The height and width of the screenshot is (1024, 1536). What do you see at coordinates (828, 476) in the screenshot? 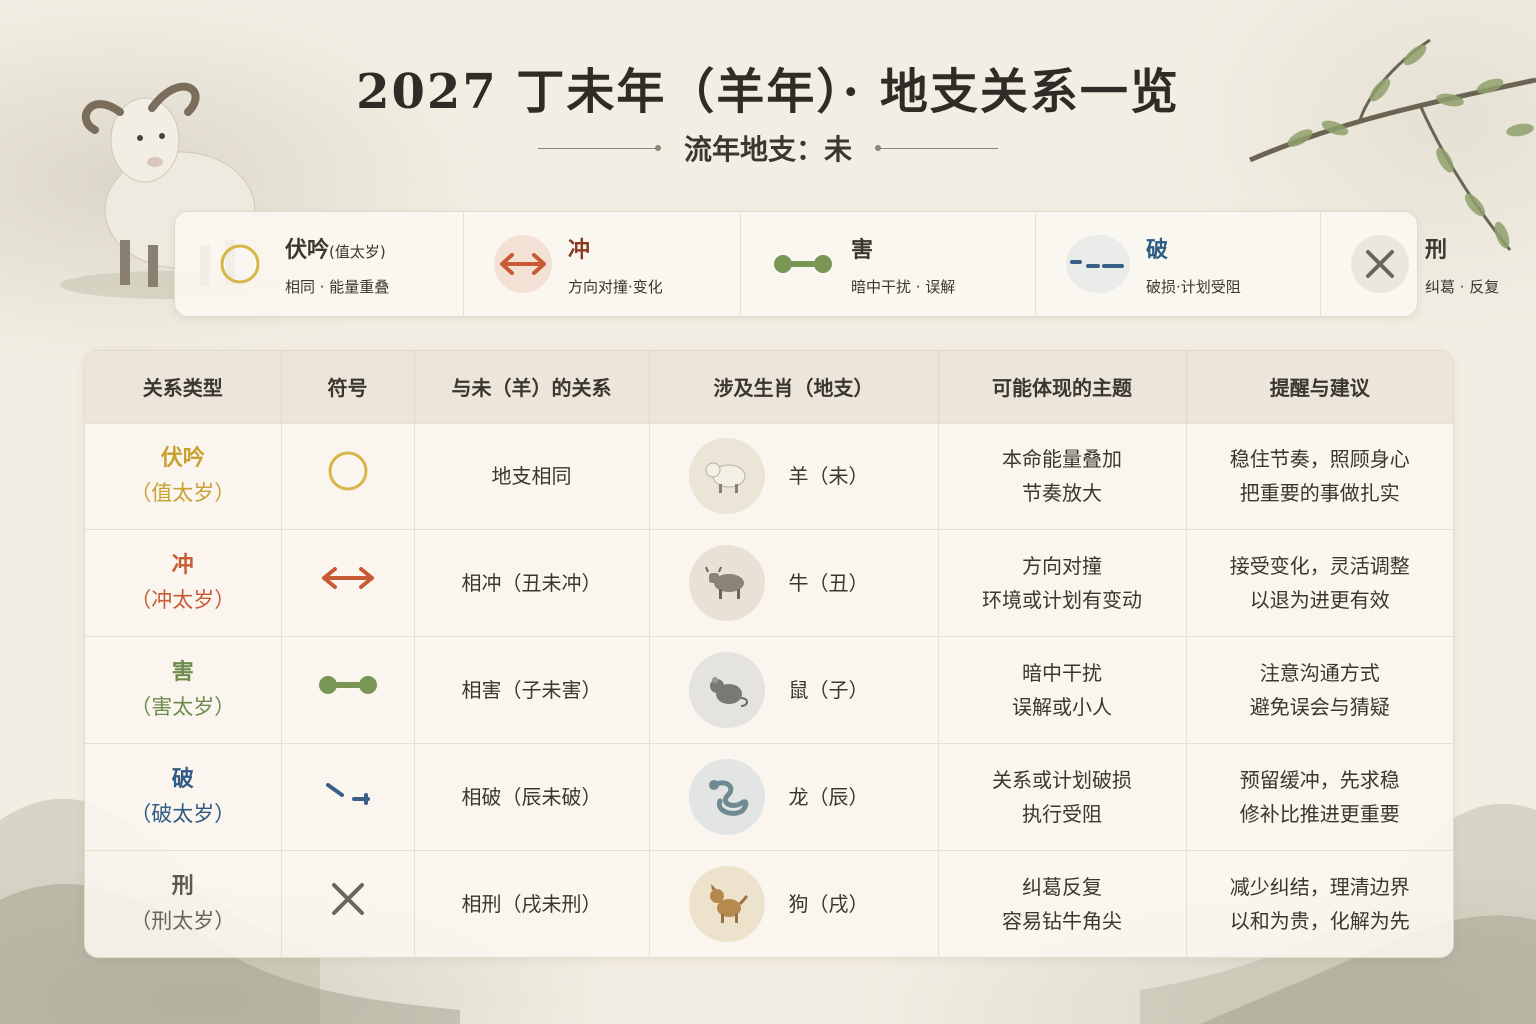
I see `zodiac-label: 羊（未）` at bounding box center [828, 476].